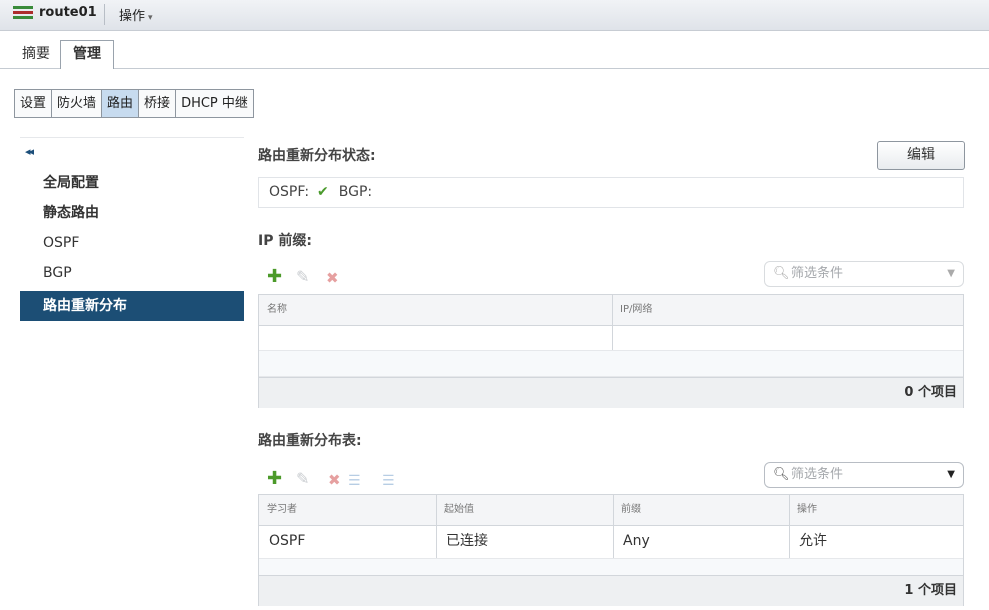 Image resolution: width=989 pixels, height=610 pixels. Describe the element at coordinates (77, 103) in the screenshot. I see `subtab-firewall: 防火墙` at that location.